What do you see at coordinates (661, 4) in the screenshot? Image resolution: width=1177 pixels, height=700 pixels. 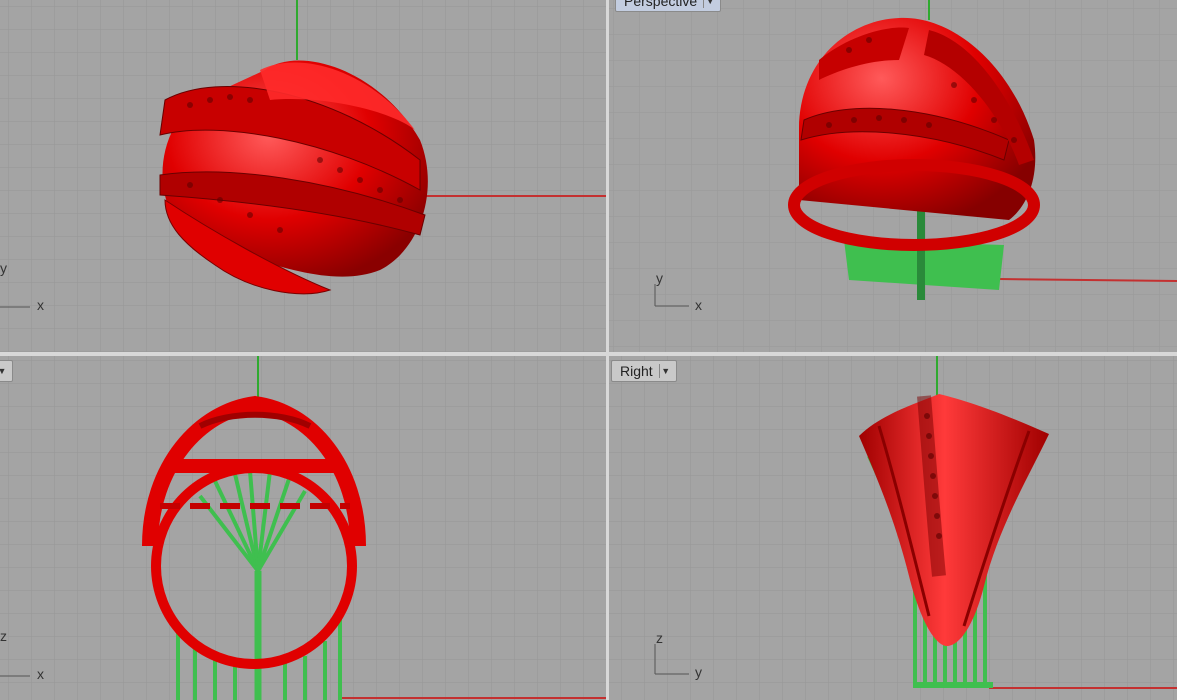 I see `viewport-title-label: Perspective` at bounding box center [661, 4].